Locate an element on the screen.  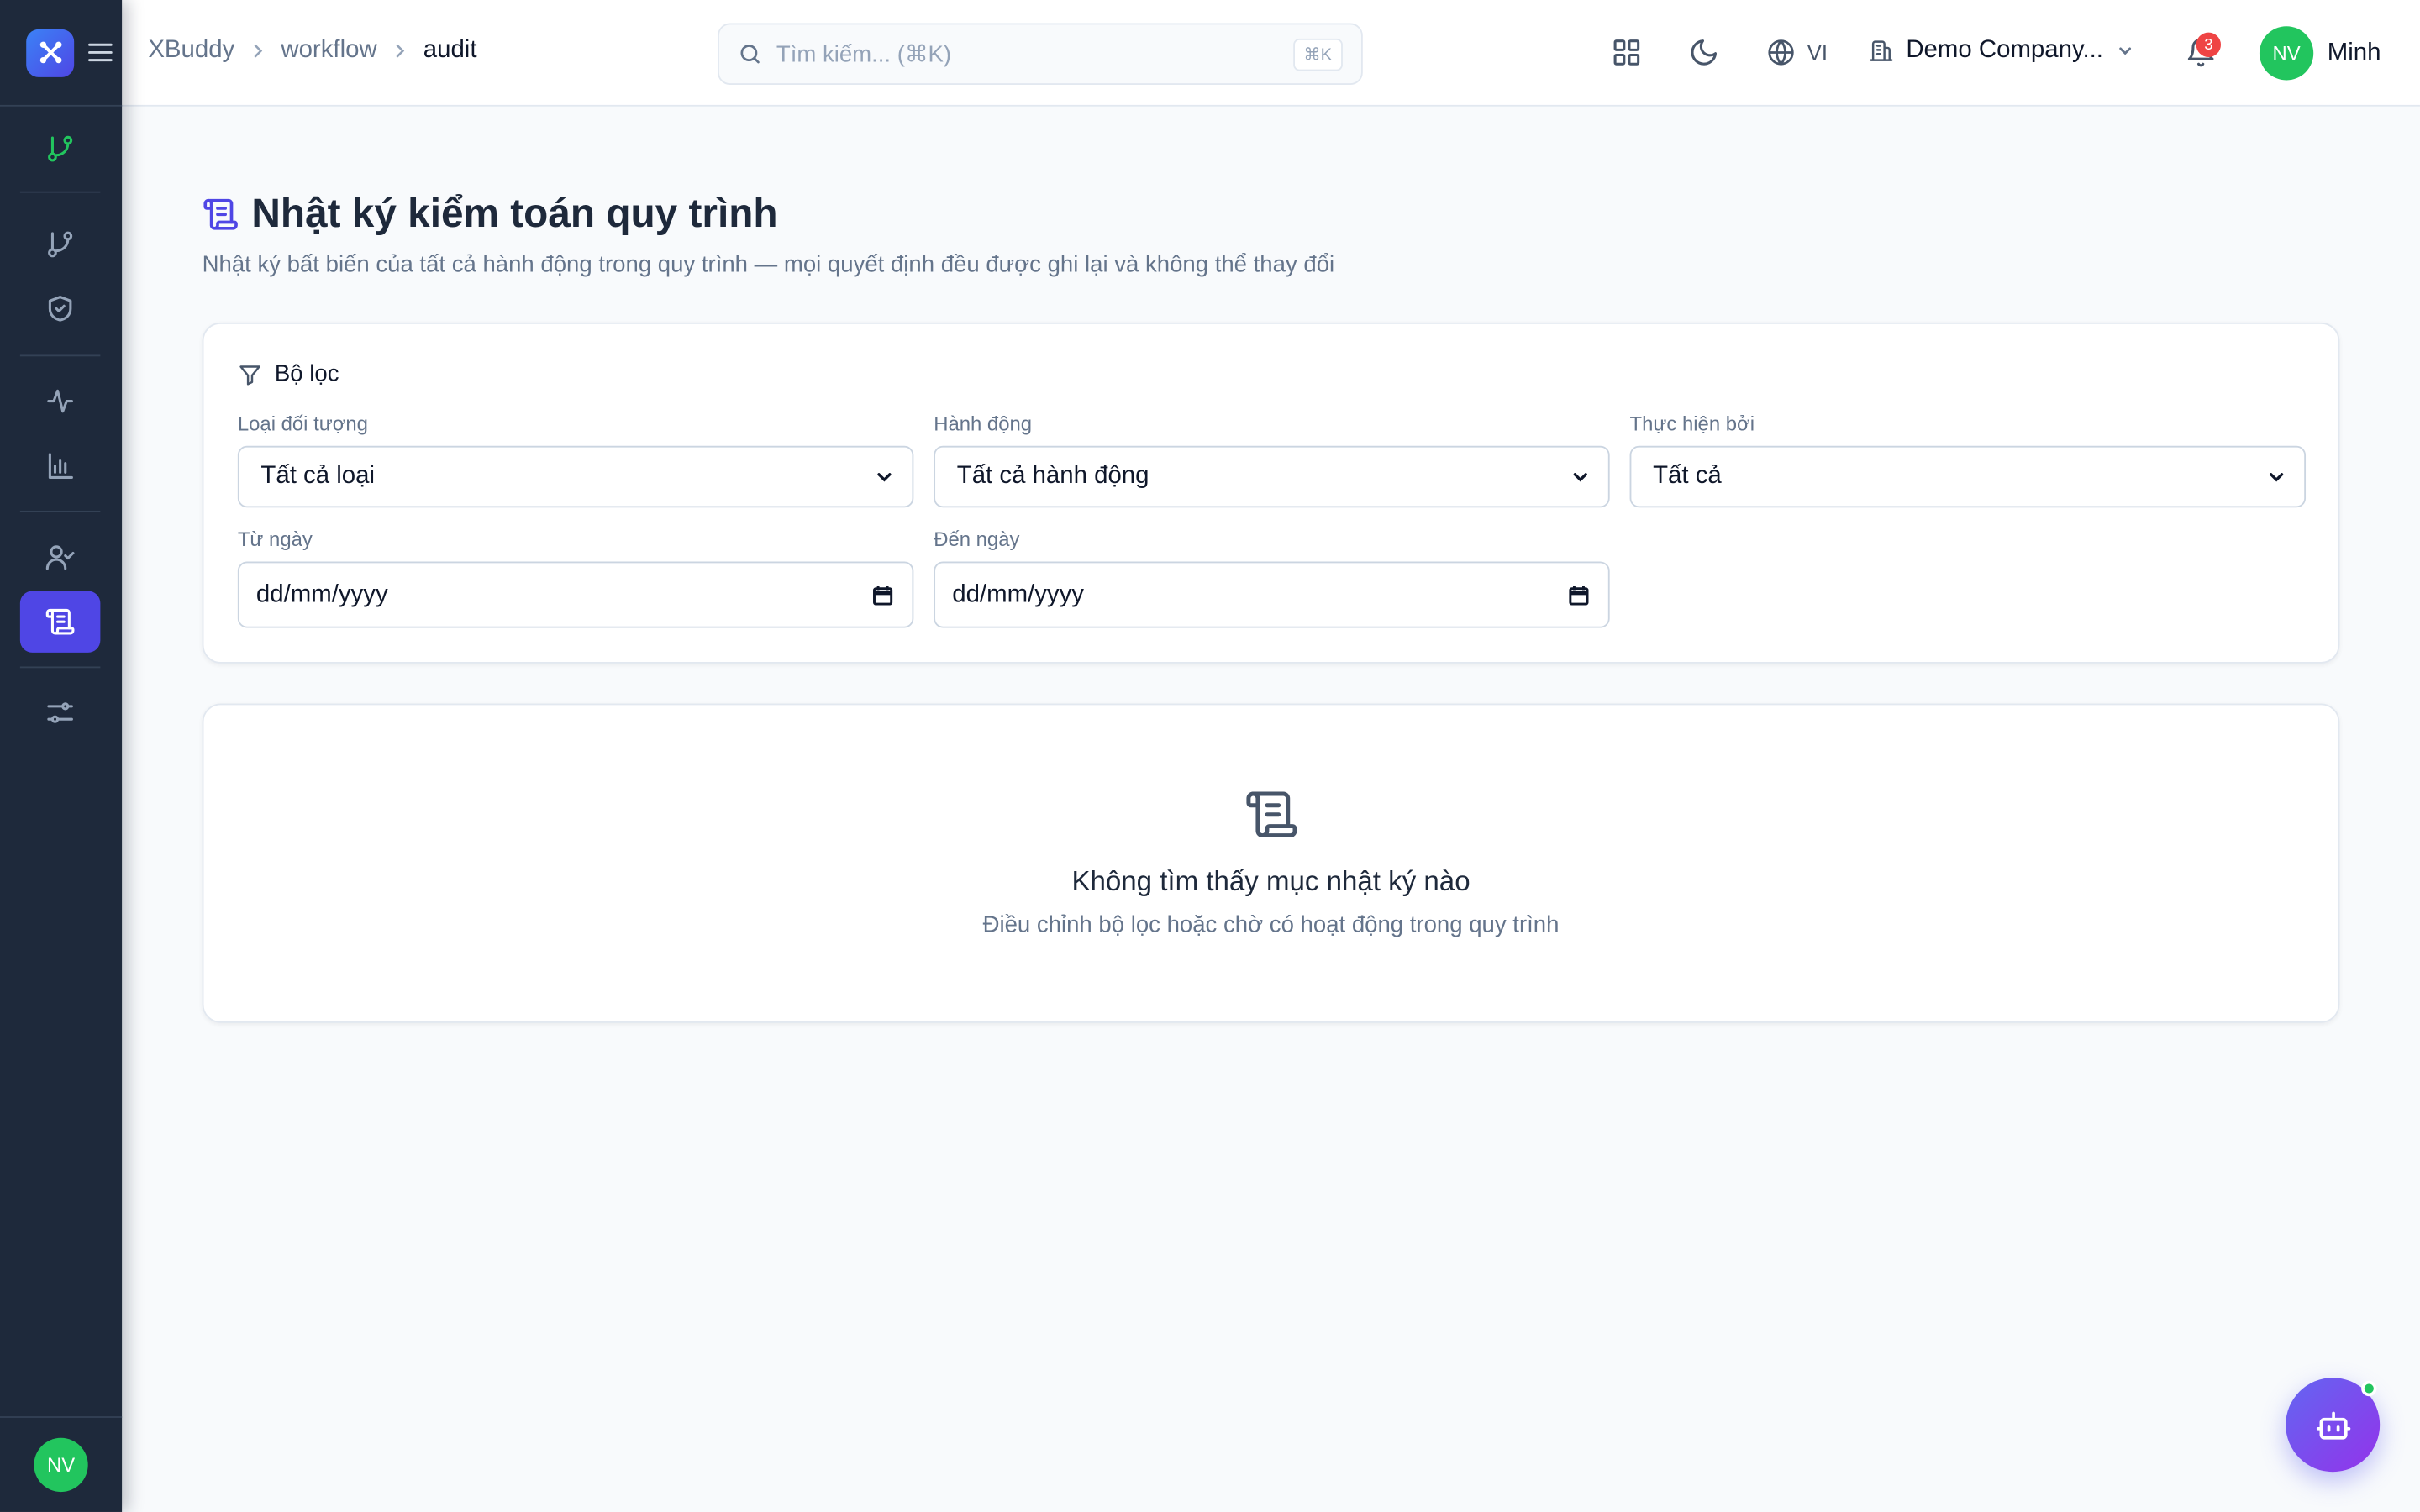
sliders-icon is located at coordinates (60, 712).